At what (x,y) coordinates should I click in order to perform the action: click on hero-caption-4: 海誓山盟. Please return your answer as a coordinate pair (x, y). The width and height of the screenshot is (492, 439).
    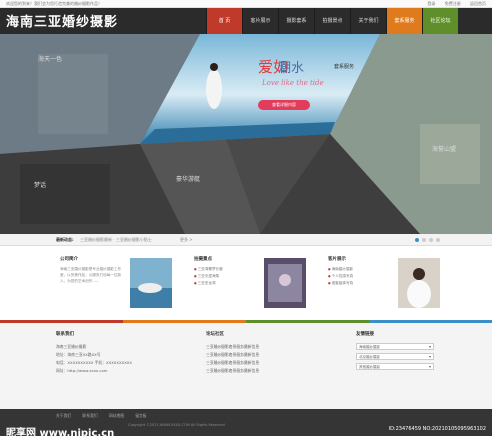
    Looking at the image, I should click on (444, 149).